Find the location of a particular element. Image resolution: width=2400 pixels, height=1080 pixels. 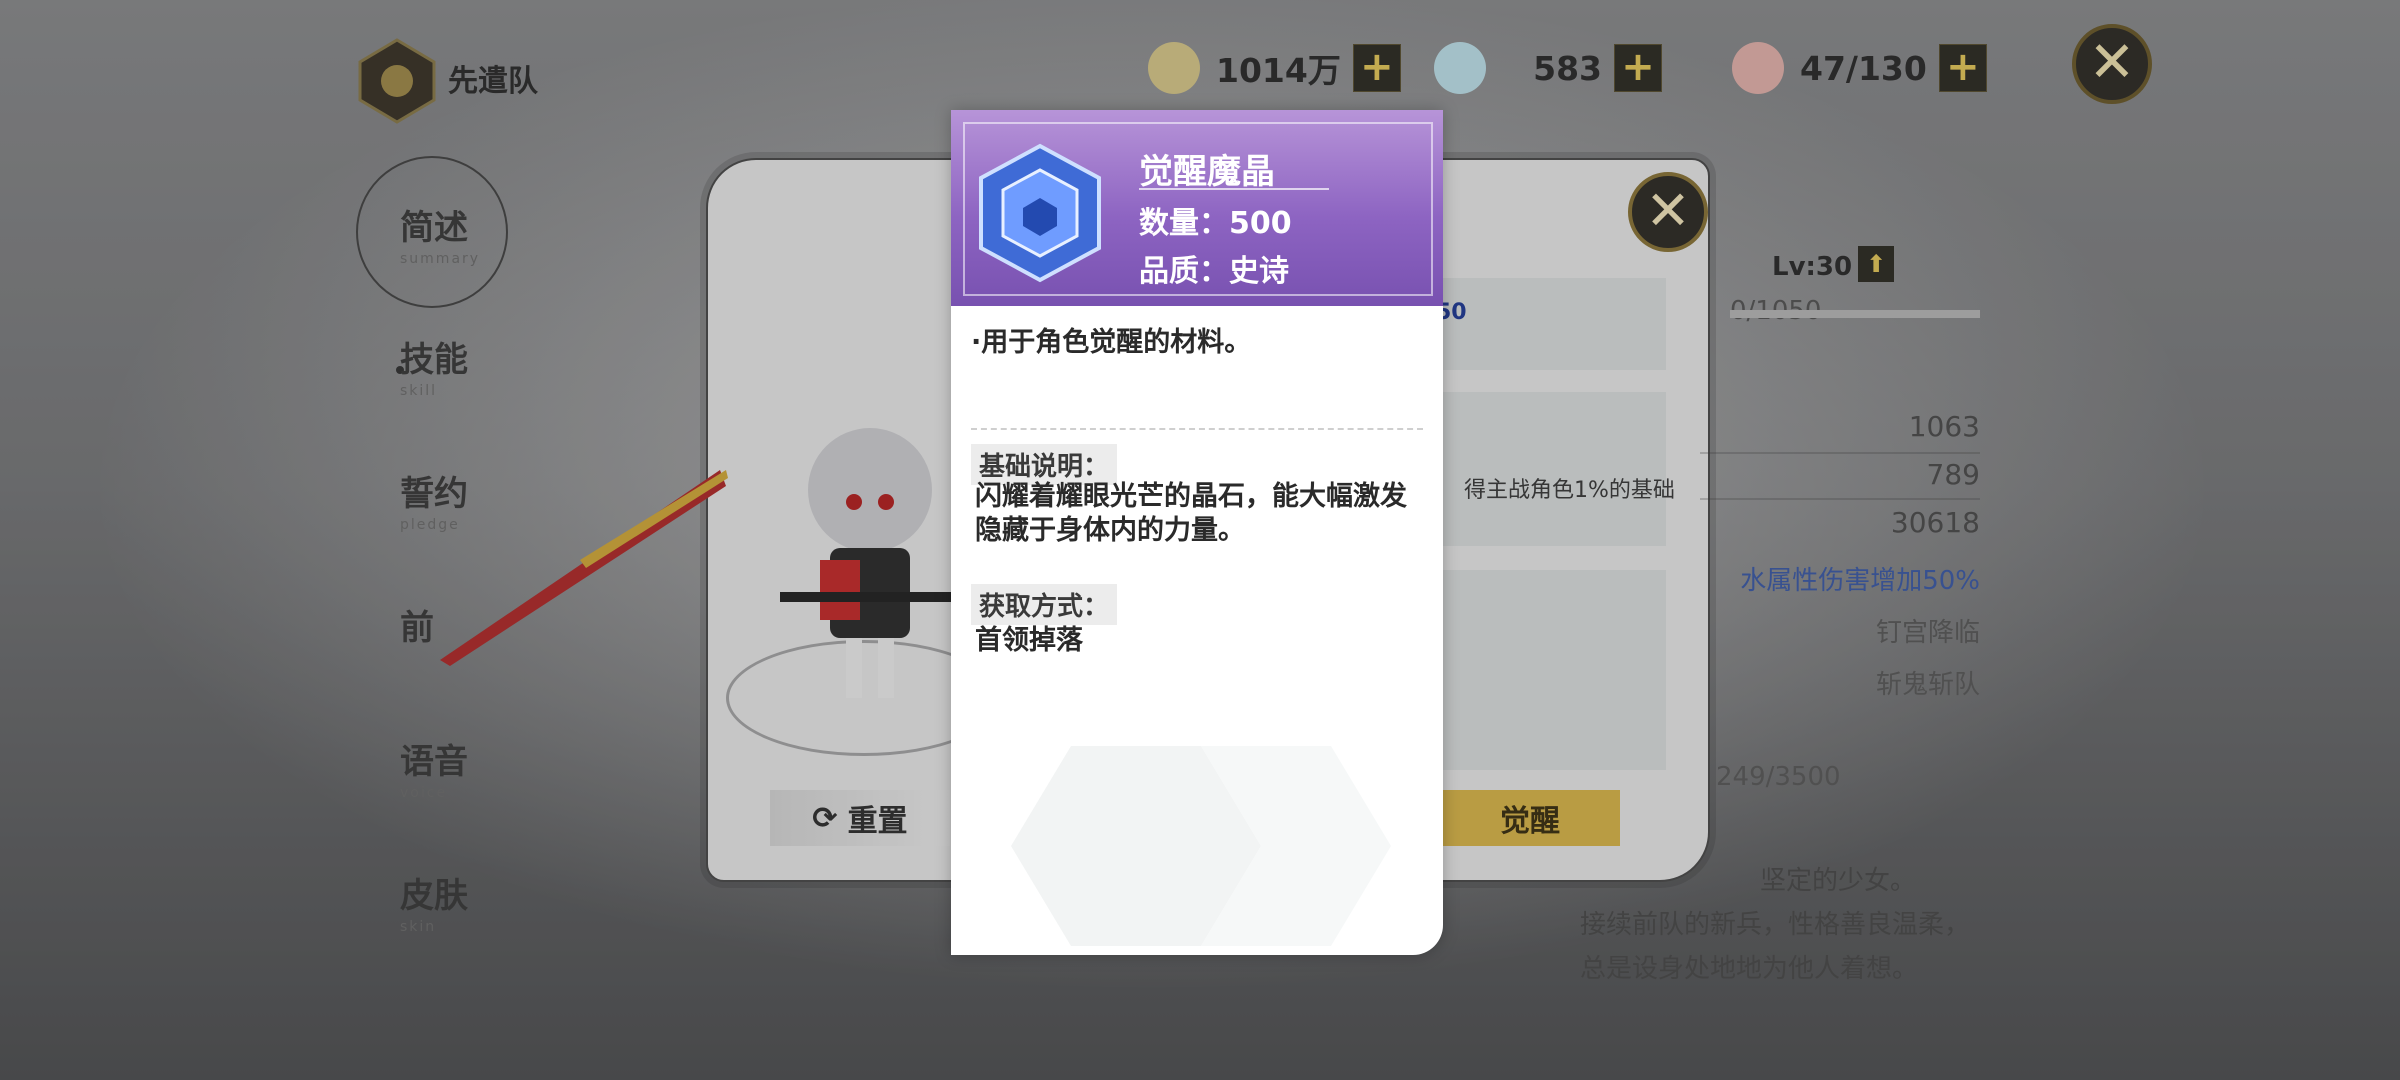

basic-title: 基础说明： is located at coordinates (1044, 464).